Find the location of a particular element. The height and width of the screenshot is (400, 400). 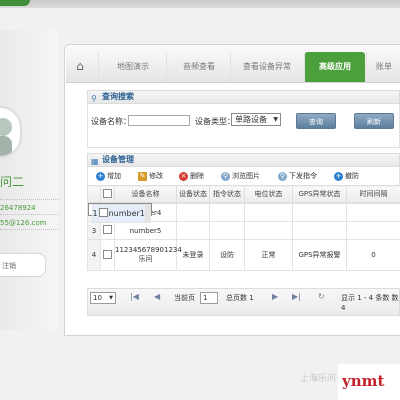

brand-stripe is located at coordinates (15, 3).